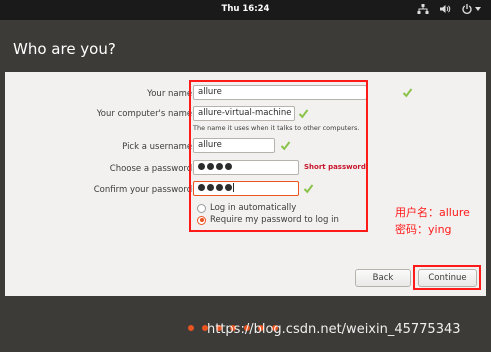  Describe the element at coordinates (245, 46) in the screenshot. I see `installer-header: Who are you?` at that location.